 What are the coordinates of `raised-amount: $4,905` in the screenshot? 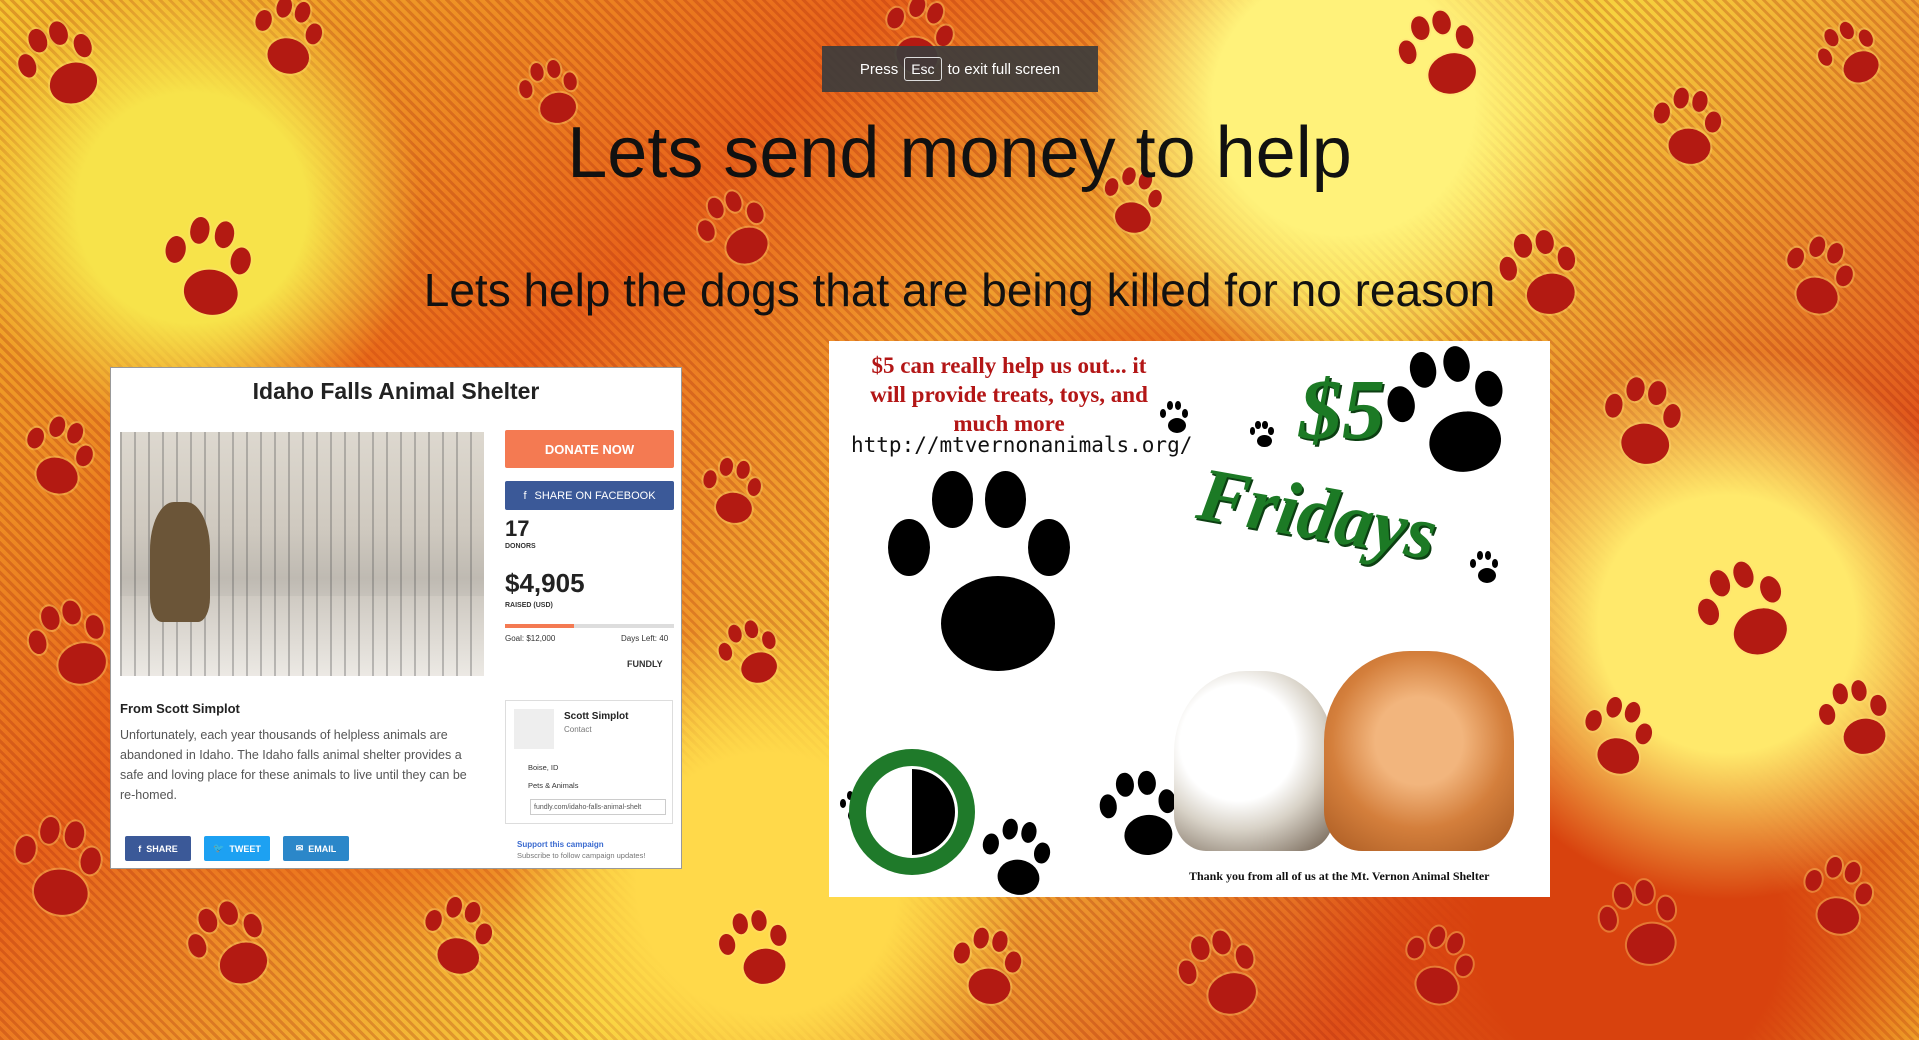 It's located at (545, 583).